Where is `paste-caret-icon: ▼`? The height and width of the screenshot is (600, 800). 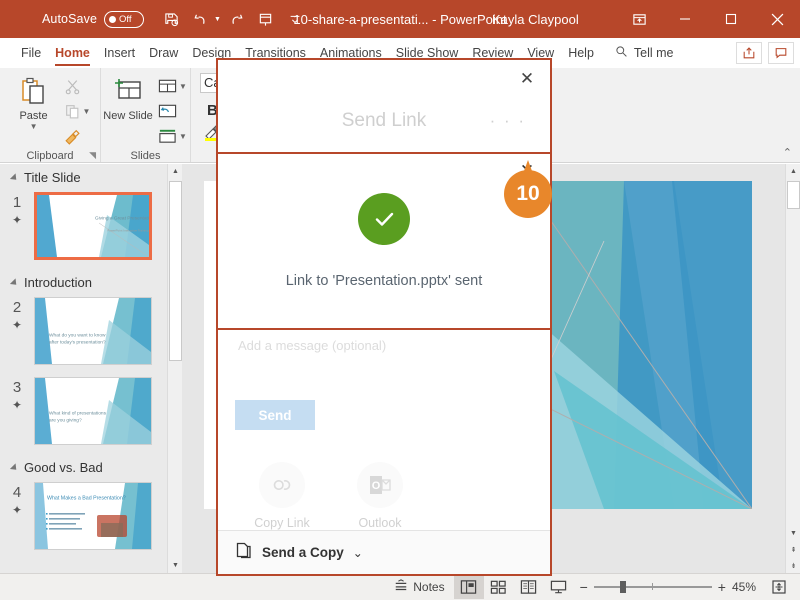 paste-caret-icon: ▼ is located at coordinates (34, 127).